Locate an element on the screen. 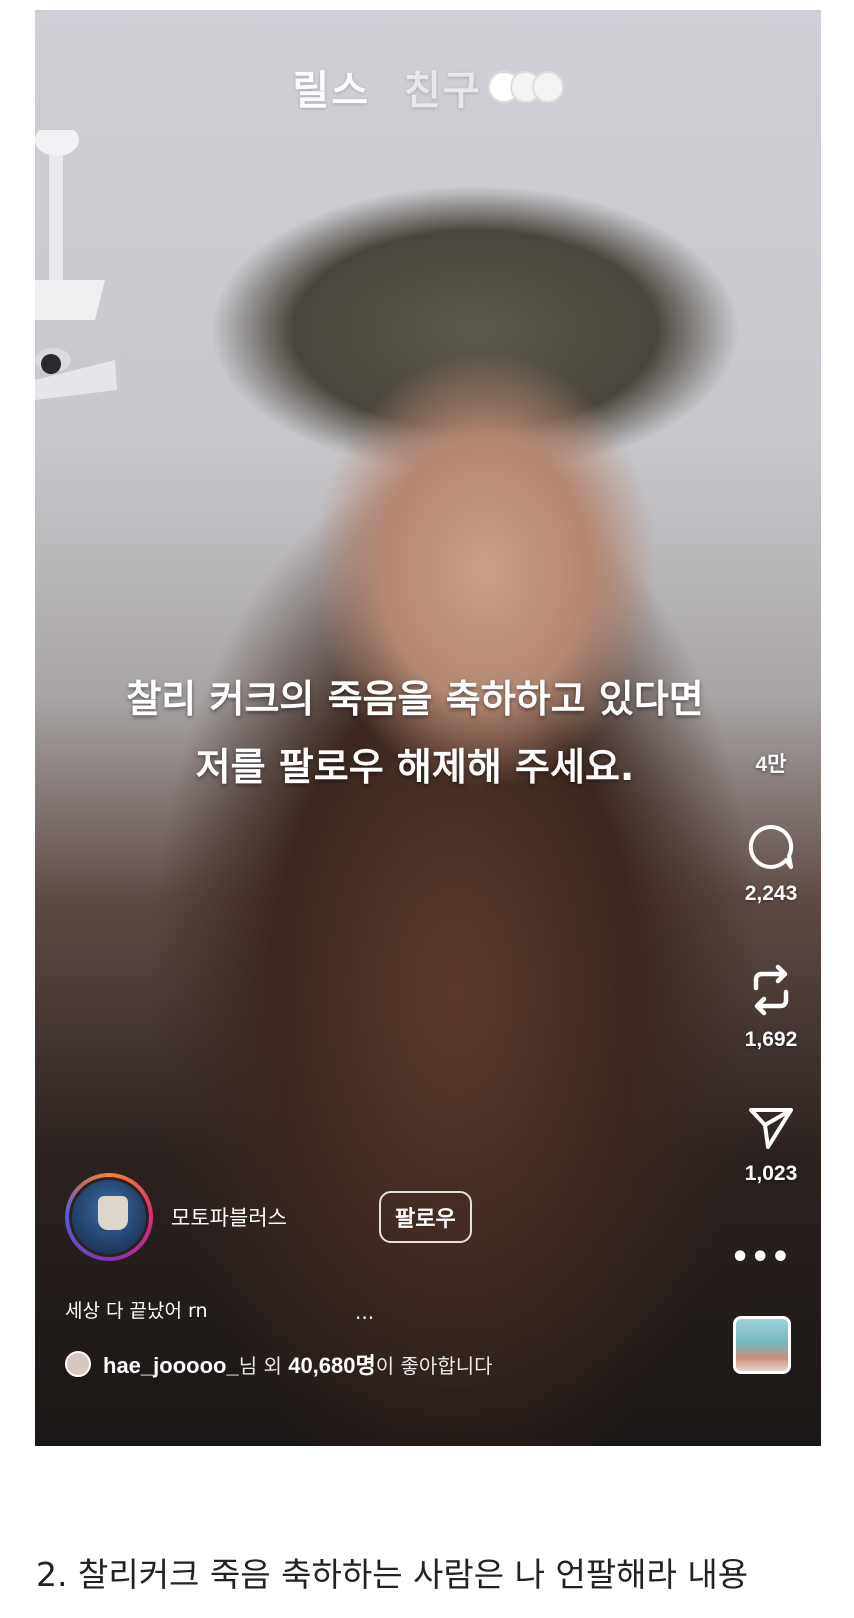 Image resolution: width=854 pixels, height=1618 pixels. overlay-line-2: 저를 팔로우 해제해 주세요. is located at coordinates (415, 767).